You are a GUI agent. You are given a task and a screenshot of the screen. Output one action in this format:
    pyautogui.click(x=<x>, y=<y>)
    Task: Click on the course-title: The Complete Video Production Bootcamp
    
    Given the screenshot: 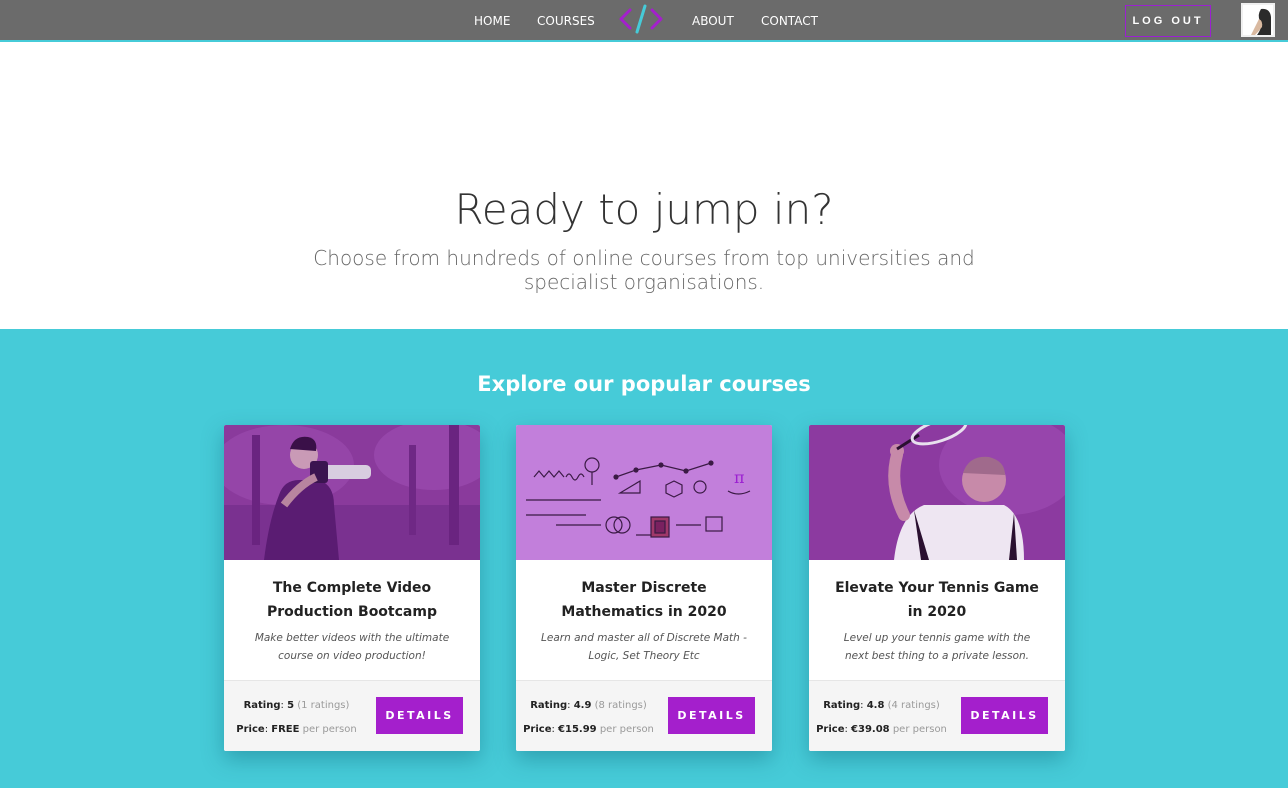 What is the action you would take?
    pyautogui.click(x=352, y=600)
    